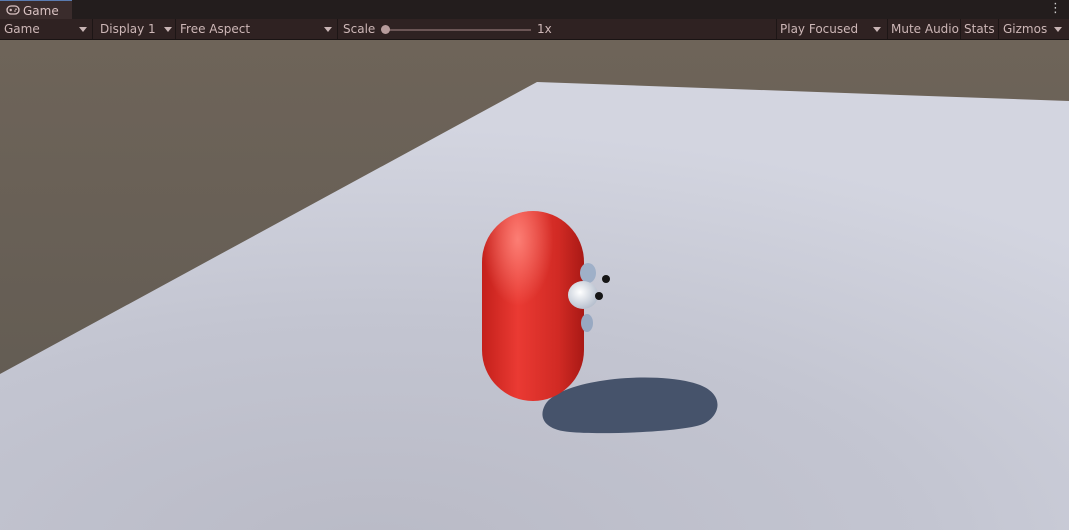 Image resolution: width=1069 pixels, height=530 pixels. I want to click on scale-slider-handle, so click(385, 29).